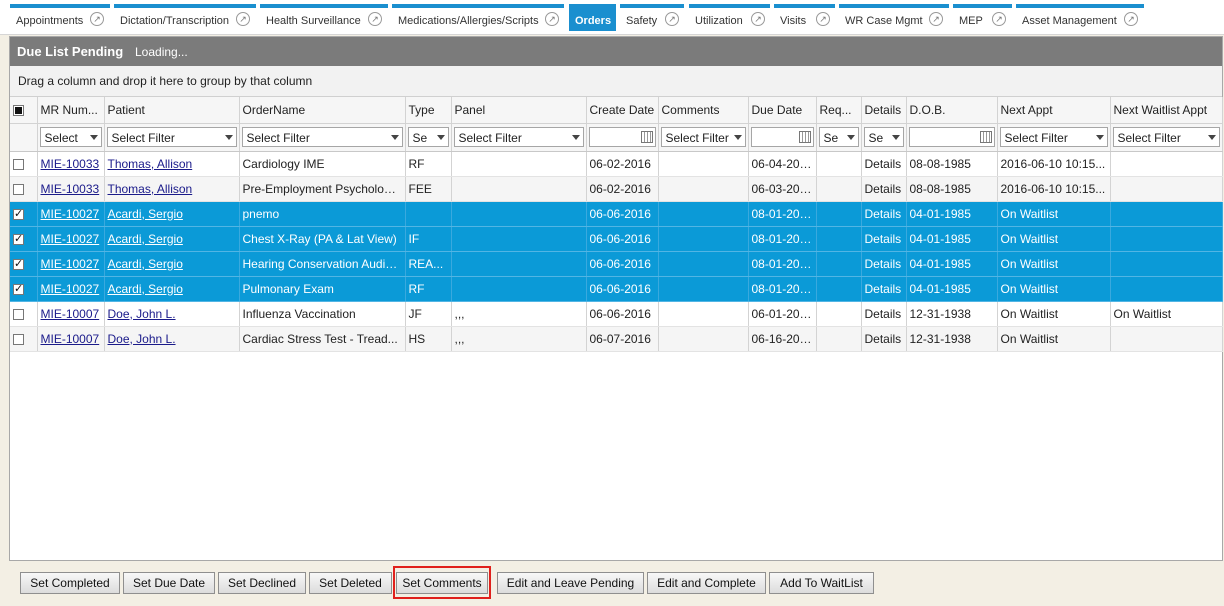  What do you see at coordinates (262, 583) in the screenshot?
I see `set-declined-button: Set Declined` at bounding box center [262, 583].